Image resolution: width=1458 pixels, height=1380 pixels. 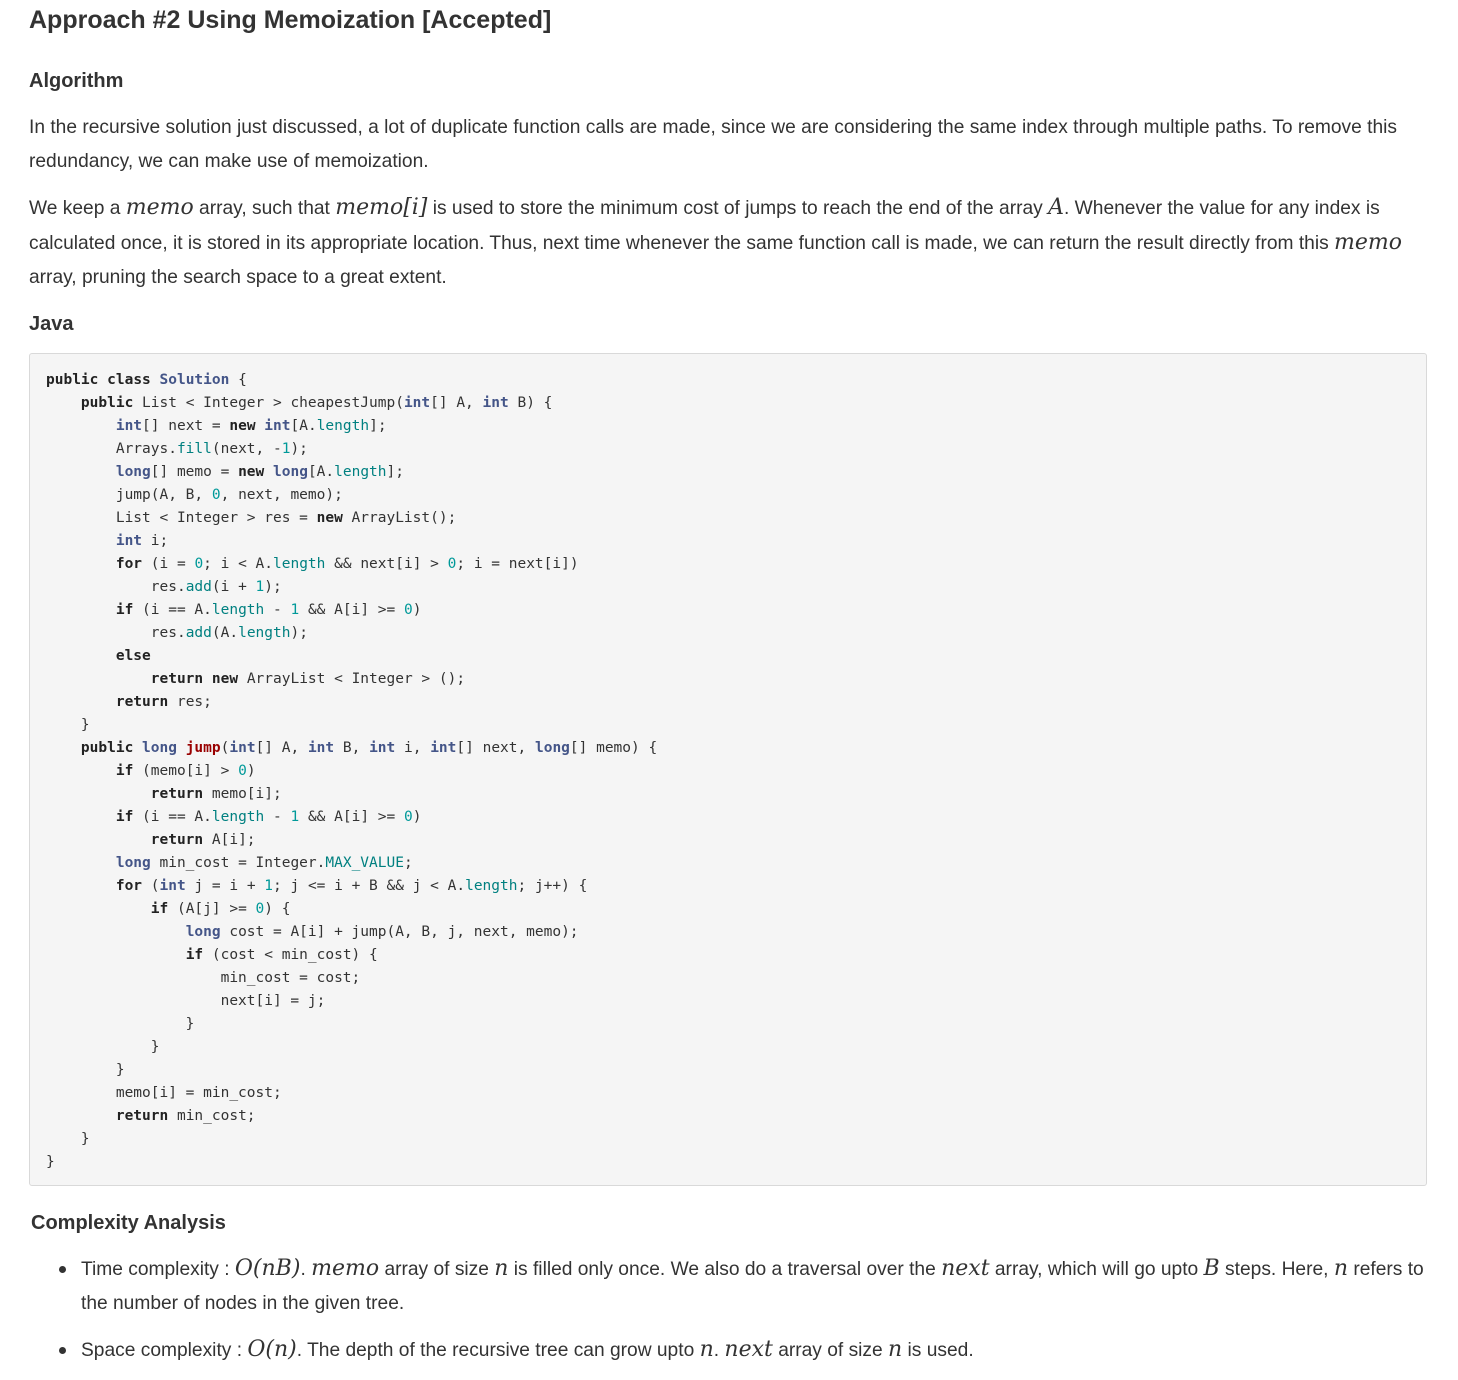 I want to click on java-heading: Java, so click(x=51, y=324).